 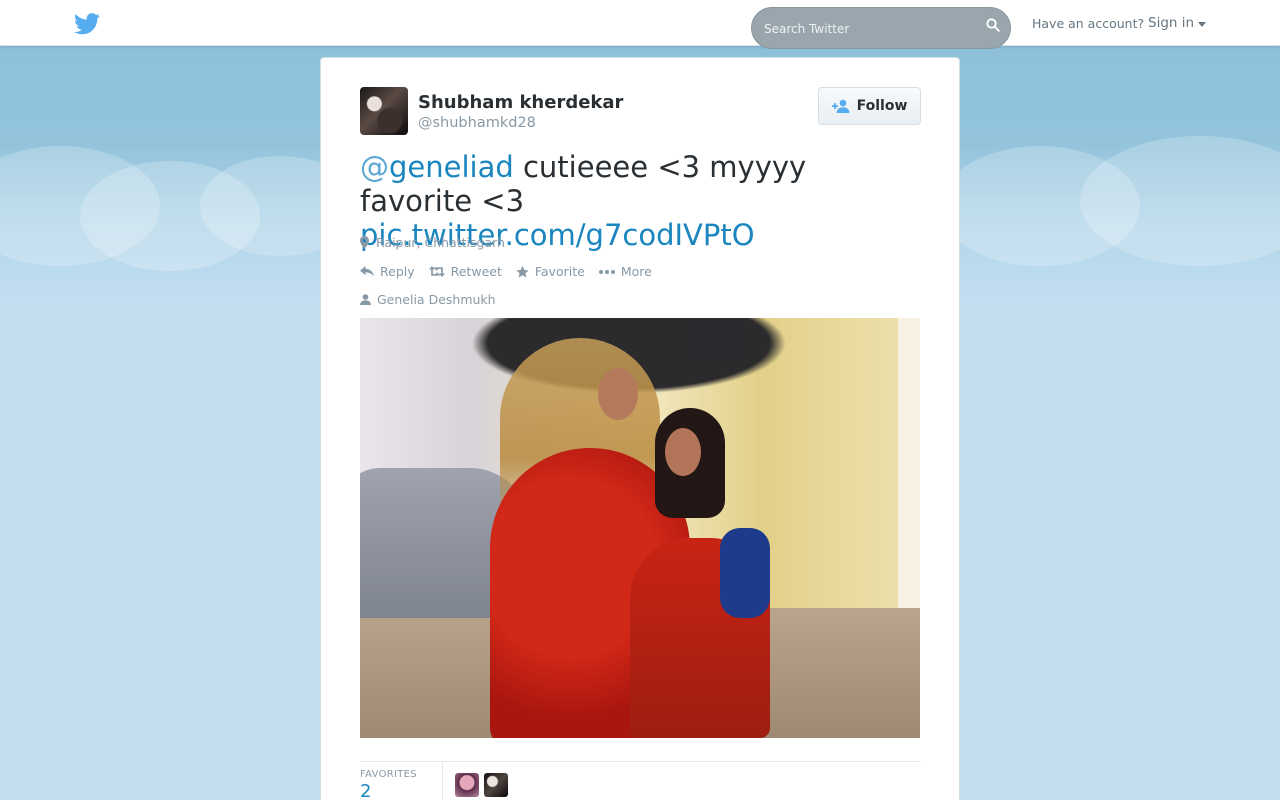 I want to click on follow-button: Follow, so click(x=869, y=106).